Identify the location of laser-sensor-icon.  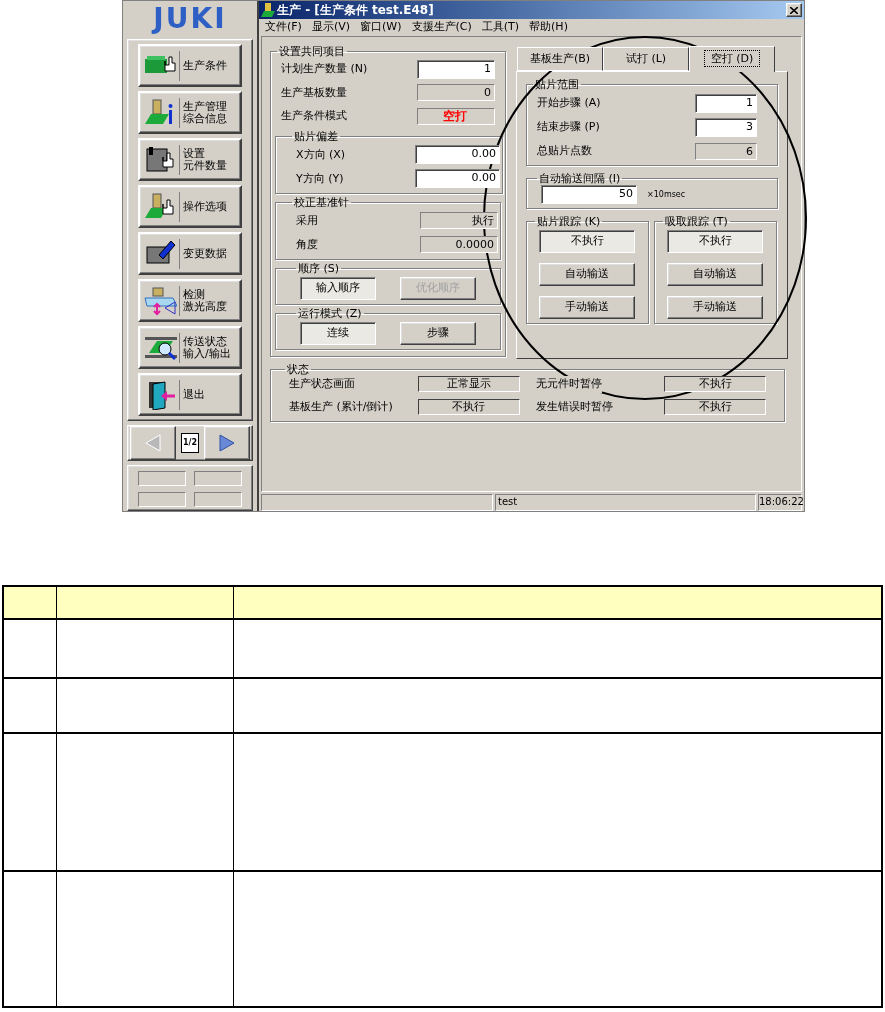
(160, 300).